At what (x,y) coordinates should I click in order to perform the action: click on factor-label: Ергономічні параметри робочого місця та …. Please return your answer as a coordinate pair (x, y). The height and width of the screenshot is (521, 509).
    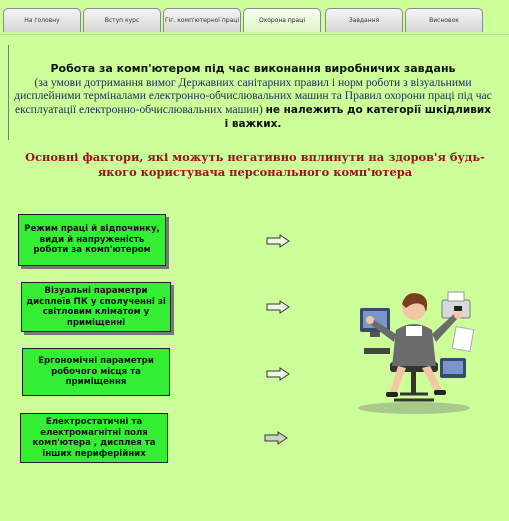
    Looking at the image, I should click on (96, 372).